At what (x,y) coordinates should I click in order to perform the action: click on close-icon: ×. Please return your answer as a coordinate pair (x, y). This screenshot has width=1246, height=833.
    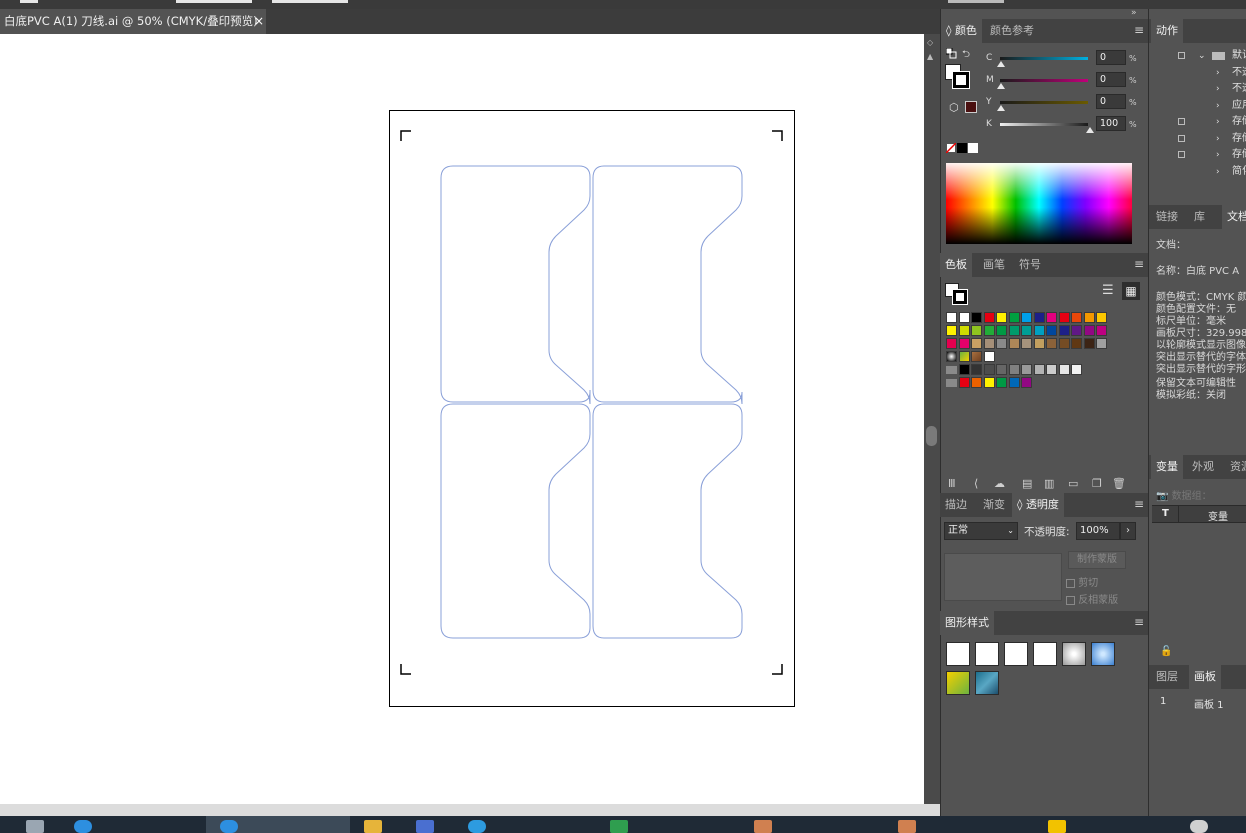
    Looking at the image, I should click on (259, 21).